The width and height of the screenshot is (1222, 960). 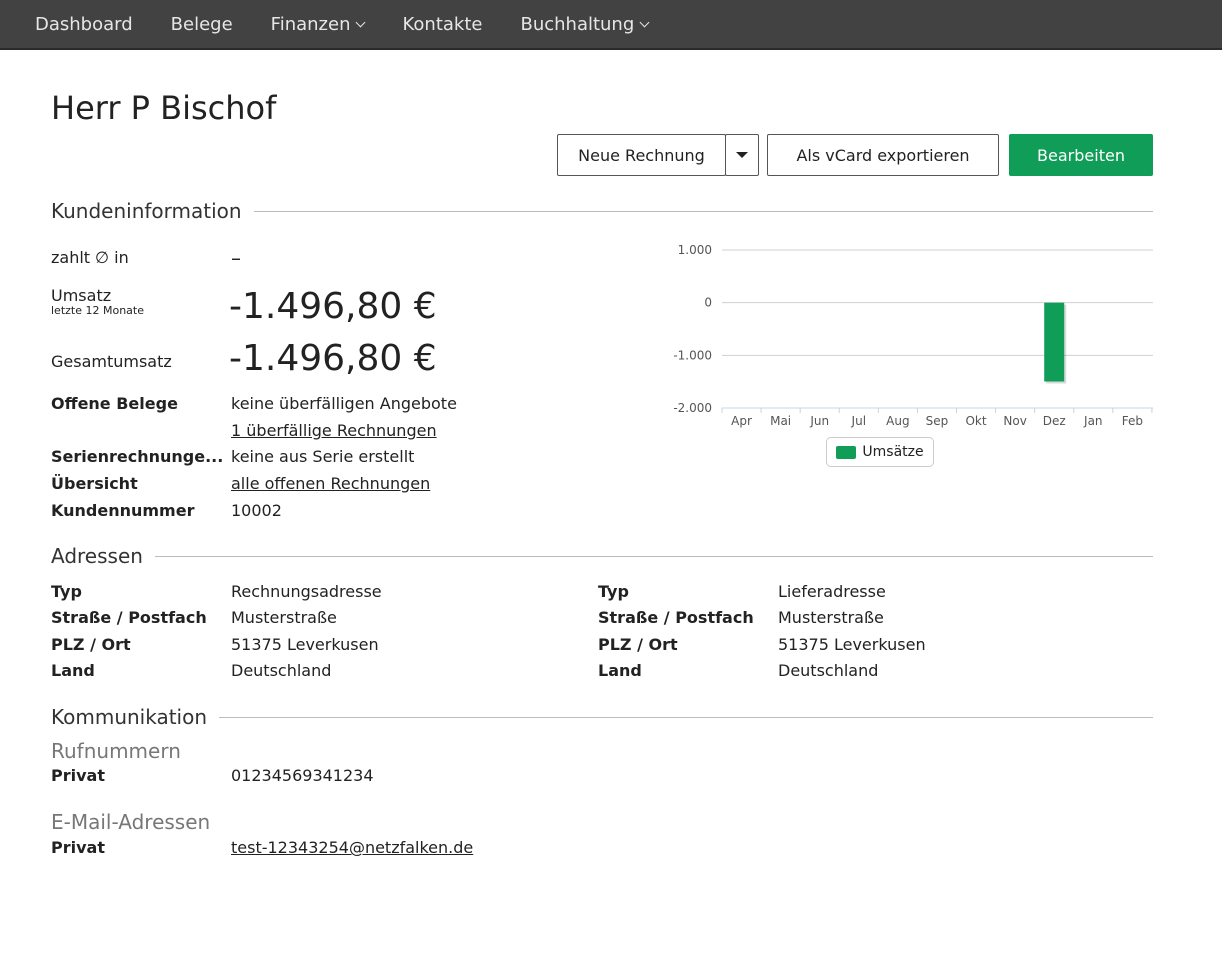 I want to click on pays-value: –, so click(x=236, y=258).